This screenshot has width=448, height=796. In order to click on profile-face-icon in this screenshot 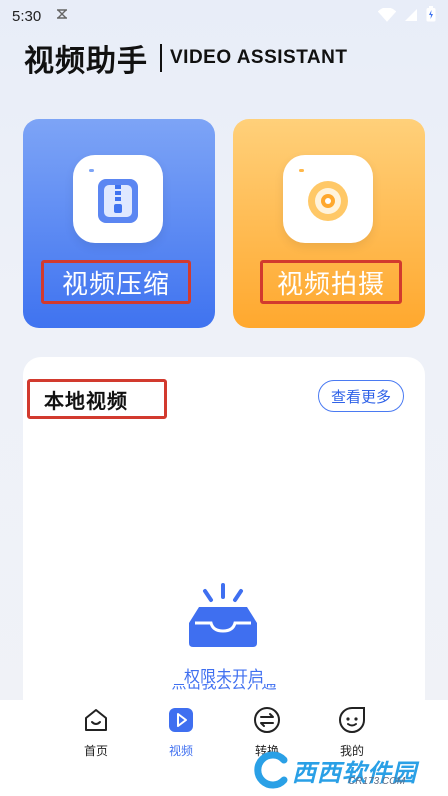, I will do `click(352, 722)`.